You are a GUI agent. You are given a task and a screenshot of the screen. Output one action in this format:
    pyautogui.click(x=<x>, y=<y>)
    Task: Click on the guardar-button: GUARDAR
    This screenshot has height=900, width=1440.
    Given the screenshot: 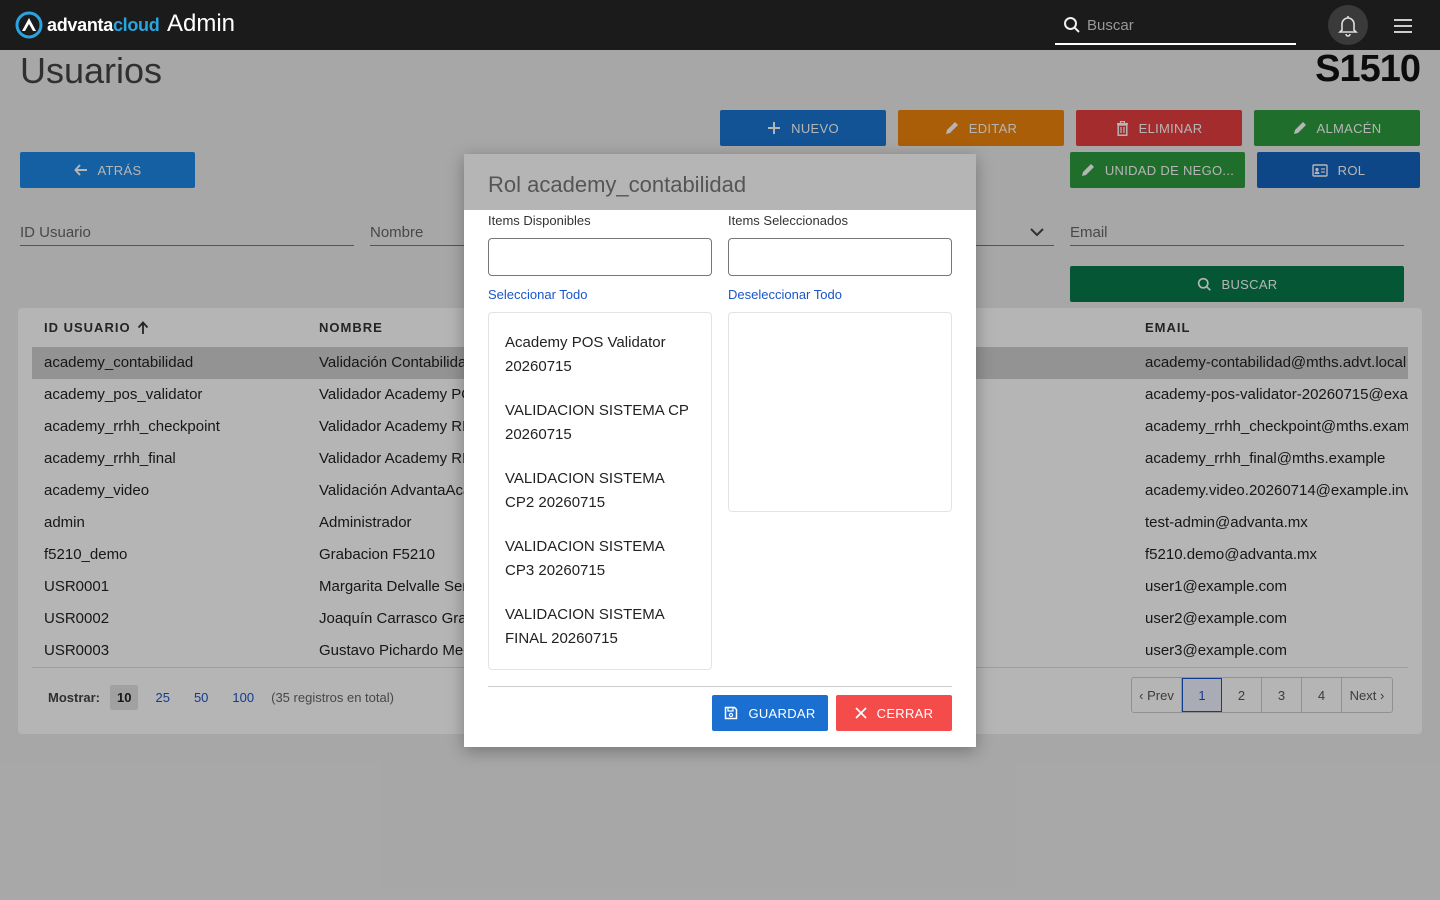 What is the action you would take?
    pyautogui.click(x=770, y=713)
    